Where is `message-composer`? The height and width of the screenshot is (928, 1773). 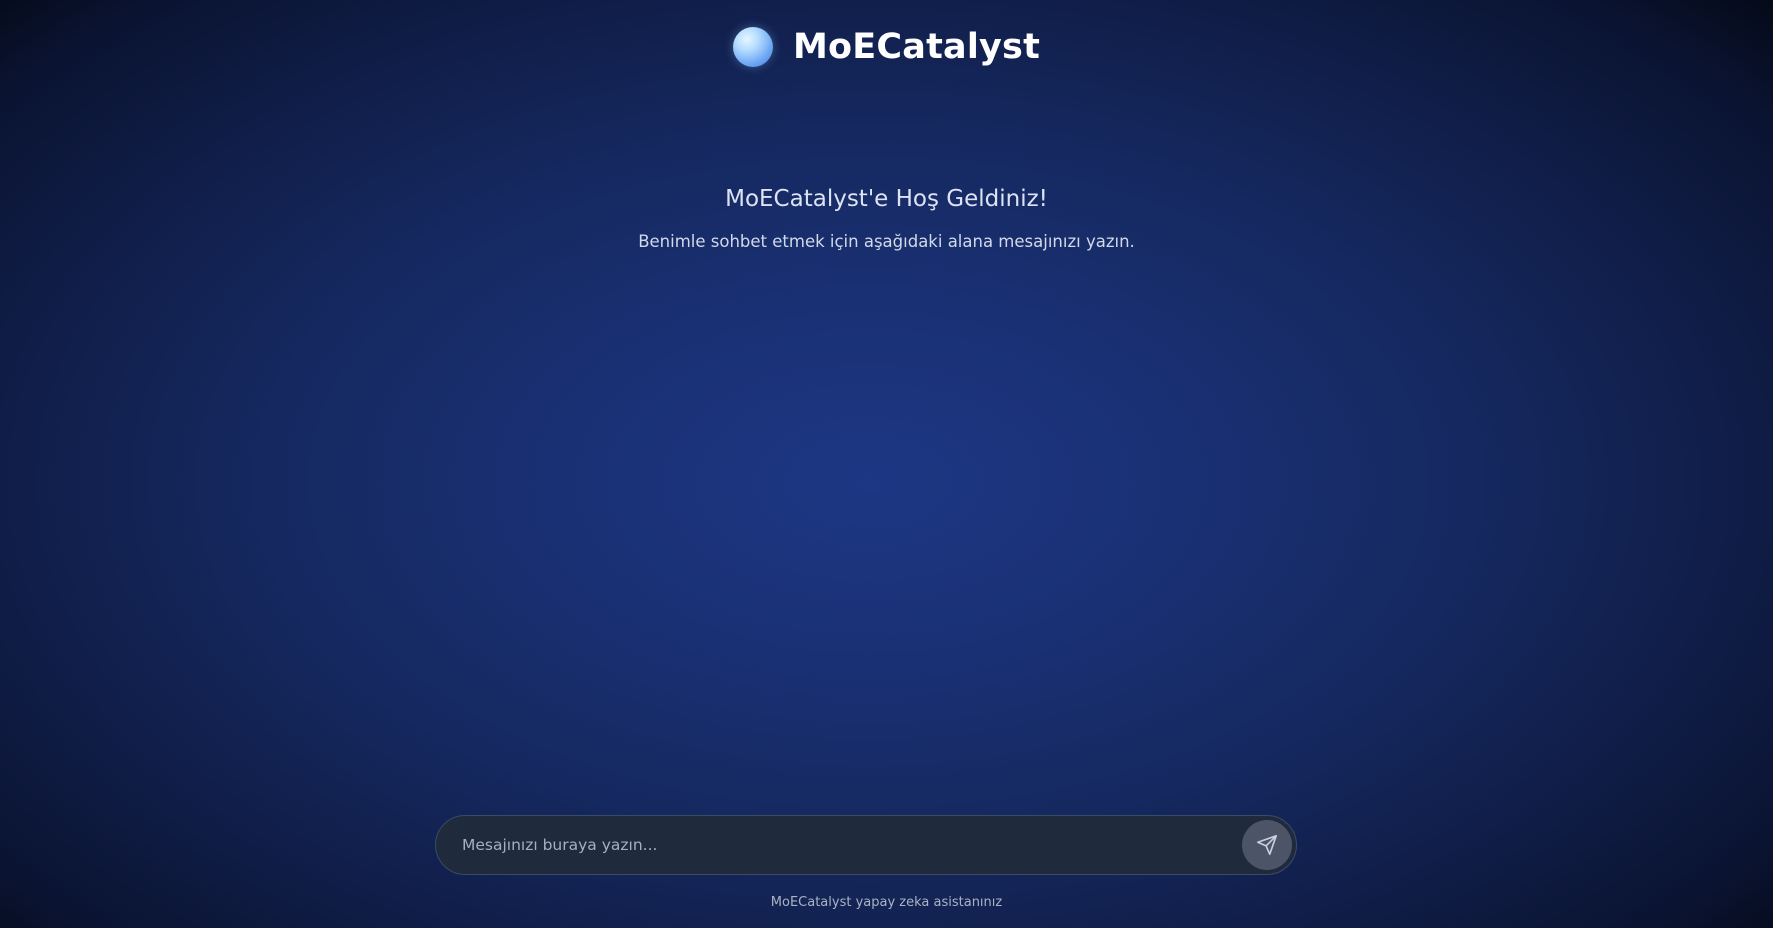
message-composer is located at coordinates (866, 845).